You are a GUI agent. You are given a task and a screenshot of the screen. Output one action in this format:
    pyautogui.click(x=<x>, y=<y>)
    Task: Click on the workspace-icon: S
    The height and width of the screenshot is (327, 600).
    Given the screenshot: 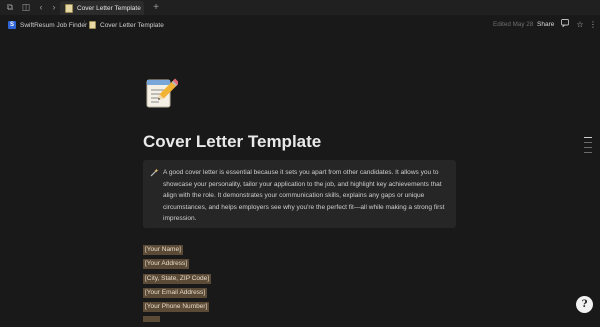 What is the action you would take?
    pyautogui.click(x=12, y=25)
    